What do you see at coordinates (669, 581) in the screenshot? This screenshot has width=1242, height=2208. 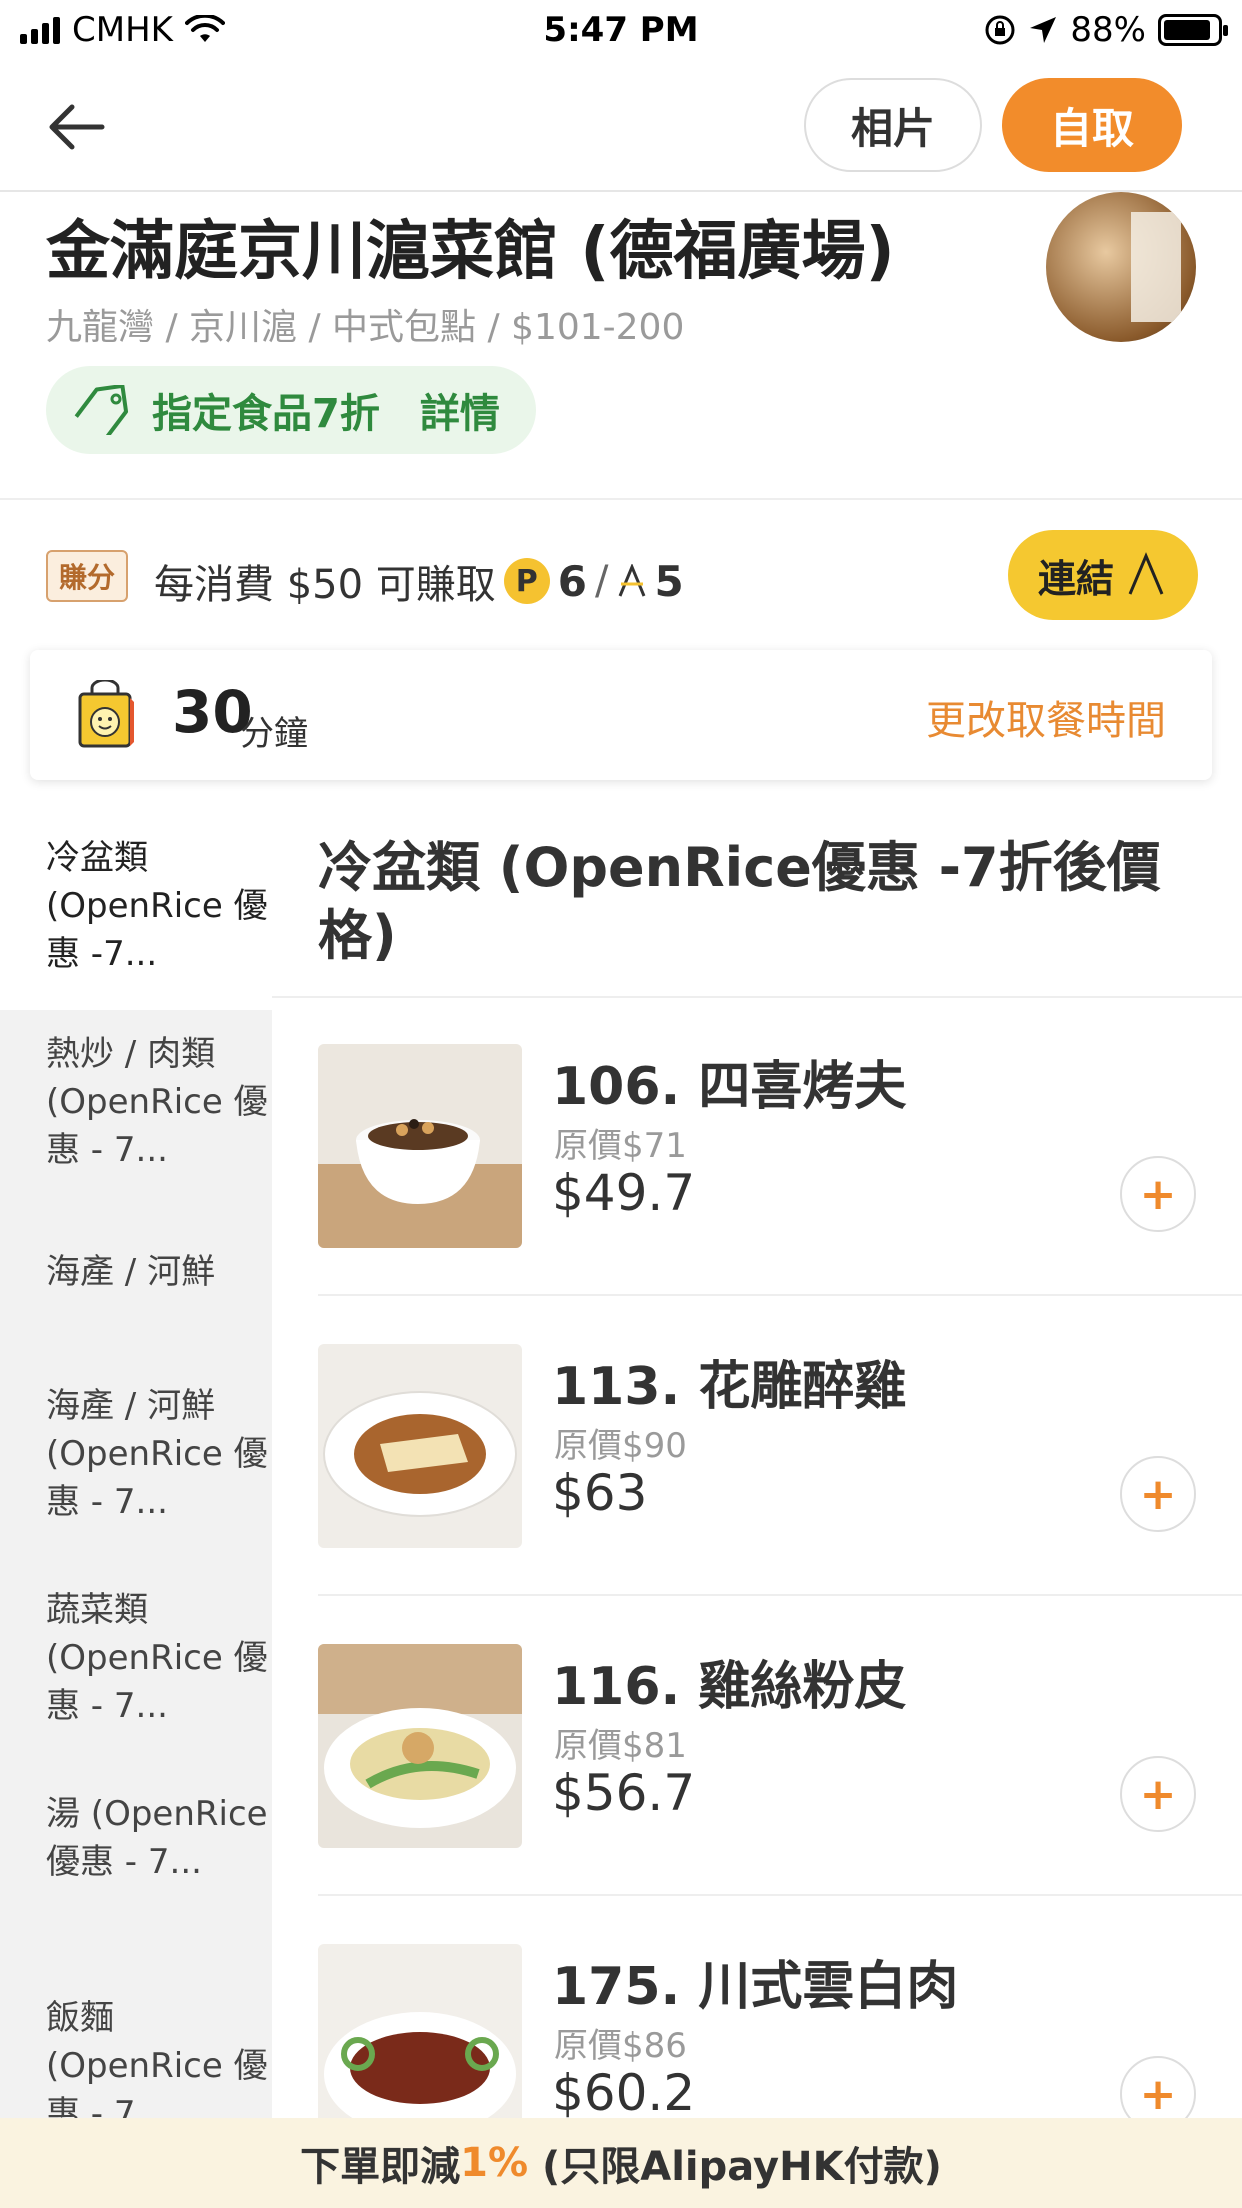 I see `asia-miles-value: 5` at bounding box center [669, 581].